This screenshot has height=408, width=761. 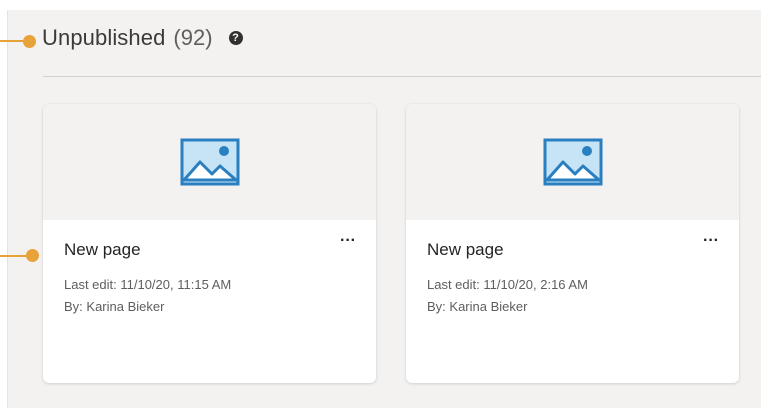 I want to click on callout-dot-card, so click(x=32, y=255).